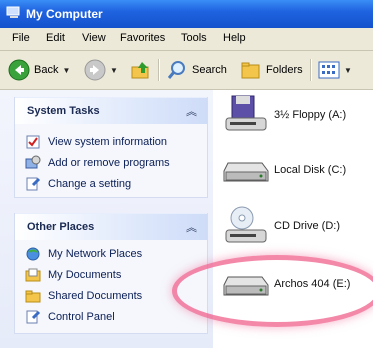 The image size is (373, 348). I want to click on up-folder-button, so click(141, 70).